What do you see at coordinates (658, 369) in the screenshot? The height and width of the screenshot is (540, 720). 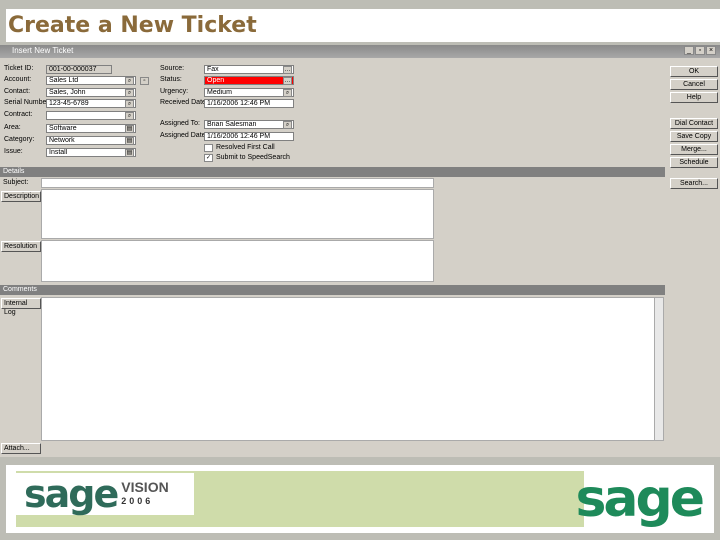 I see `comments-scrollbar` at bounding box center [658, 369].